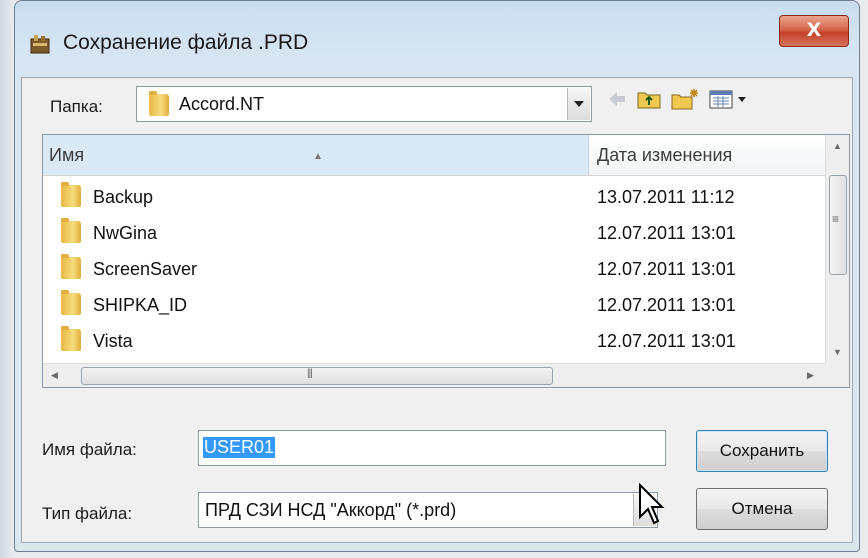 This screenshot has height=558, width=868. Describe the element at coordinates (762, 509) in the screenshot. I see `cancel-button: Отмена` at that location.